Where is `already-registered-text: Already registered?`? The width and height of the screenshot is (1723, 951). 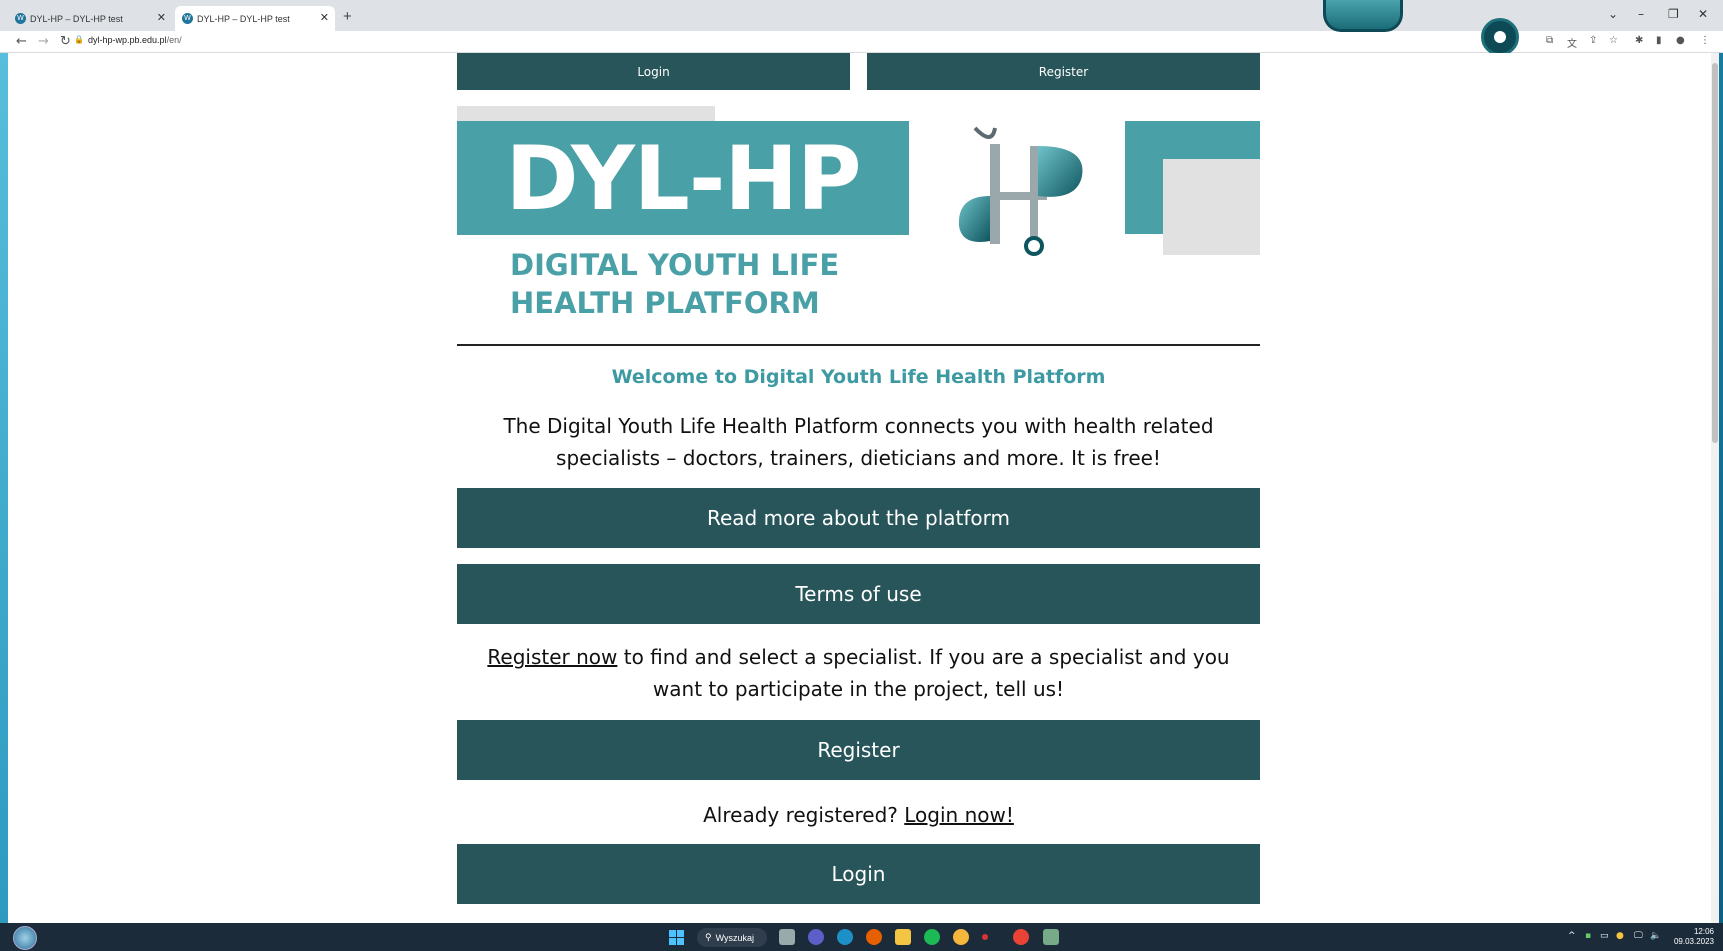 already-registered-text: Already registered? is located at coordinates (804, 815).